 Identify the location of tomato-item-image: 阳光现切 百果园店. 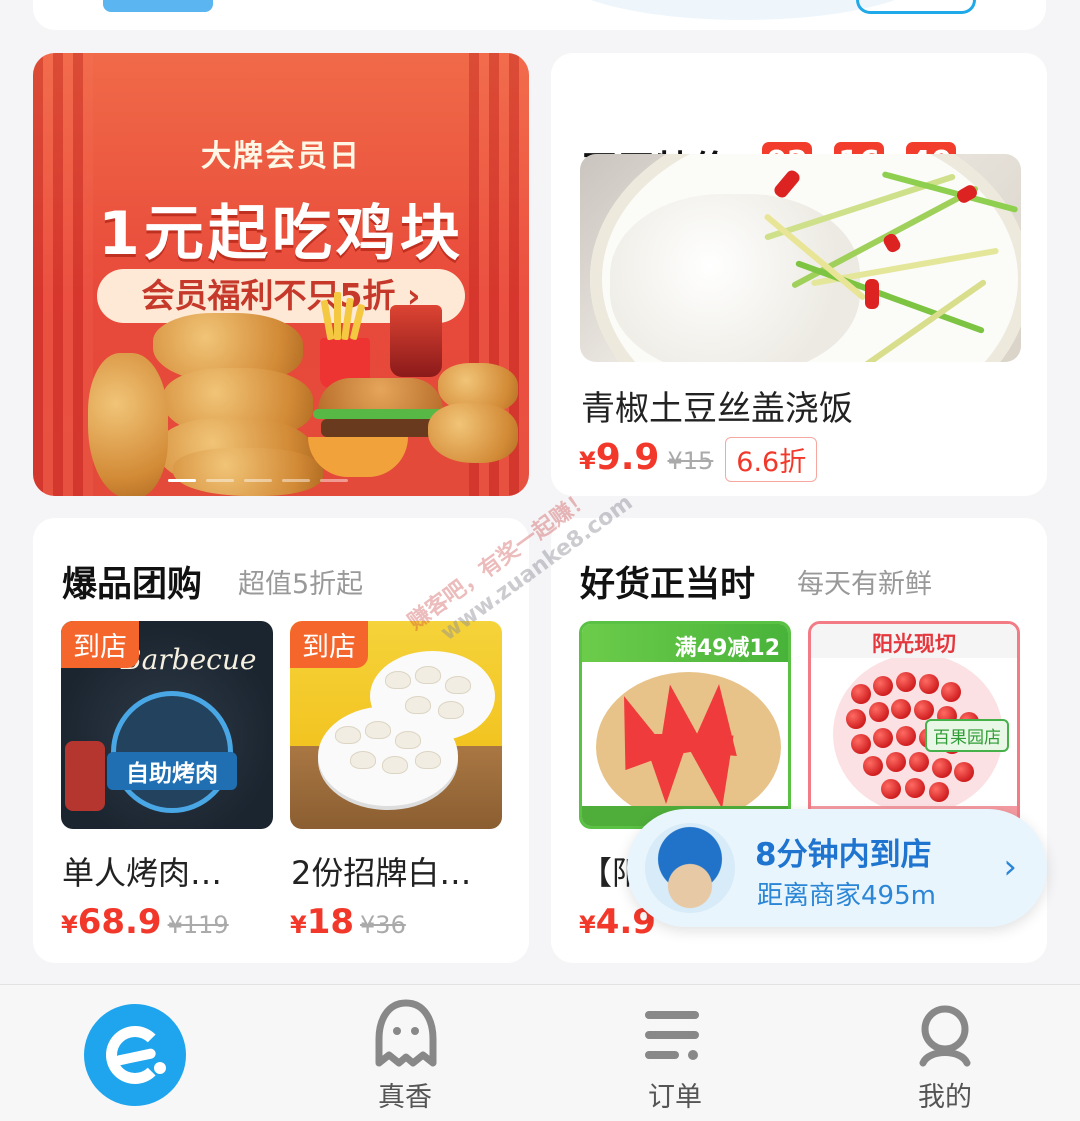
(914, 725).